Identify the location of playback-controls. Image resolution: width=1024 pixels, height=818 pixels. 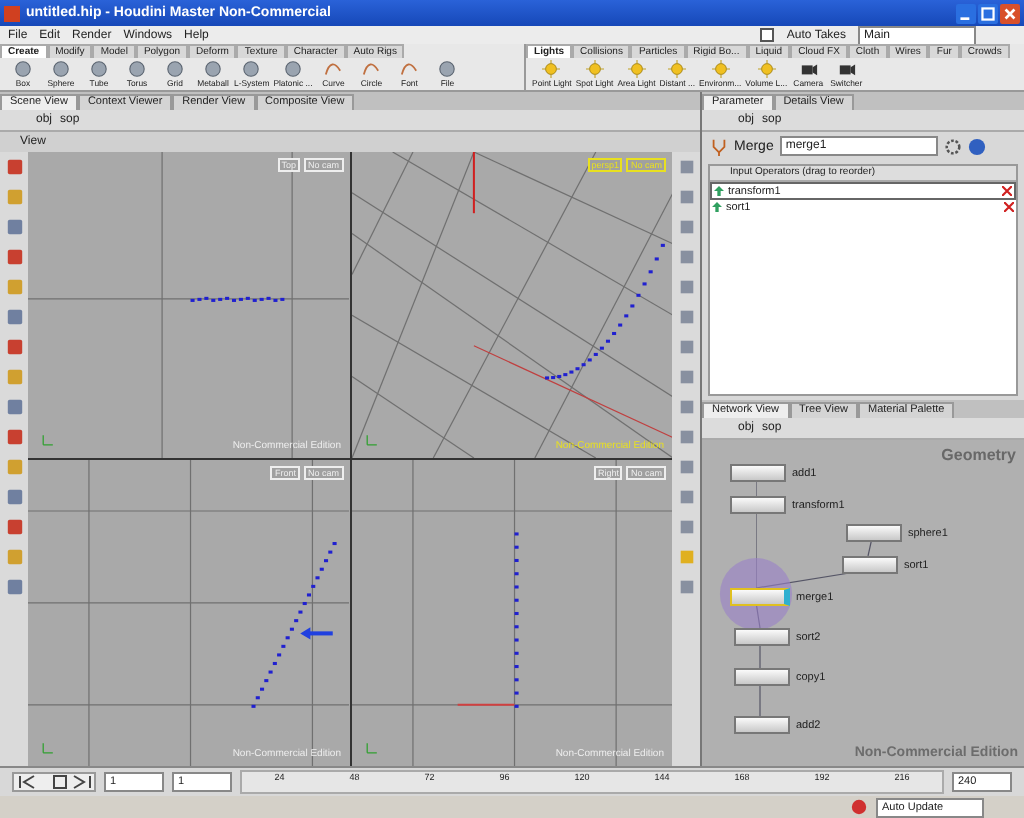
(54, 782).